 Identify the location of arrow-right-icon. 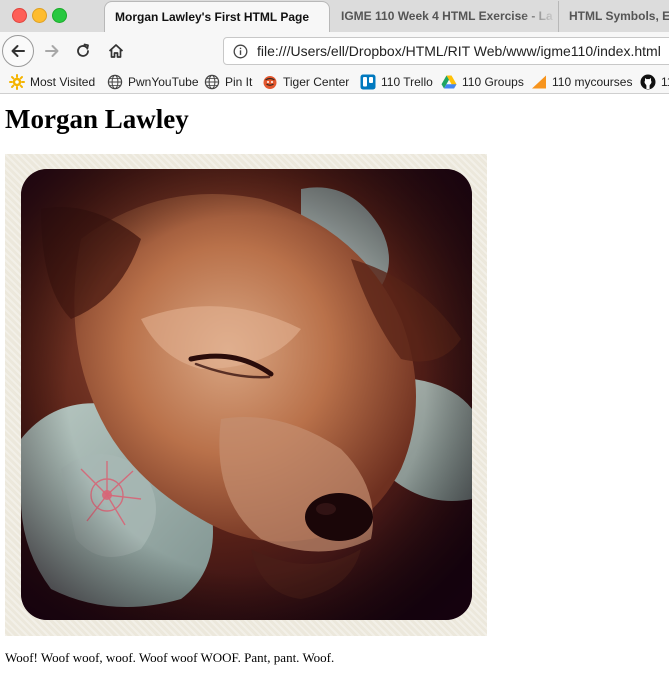
(52, 51).